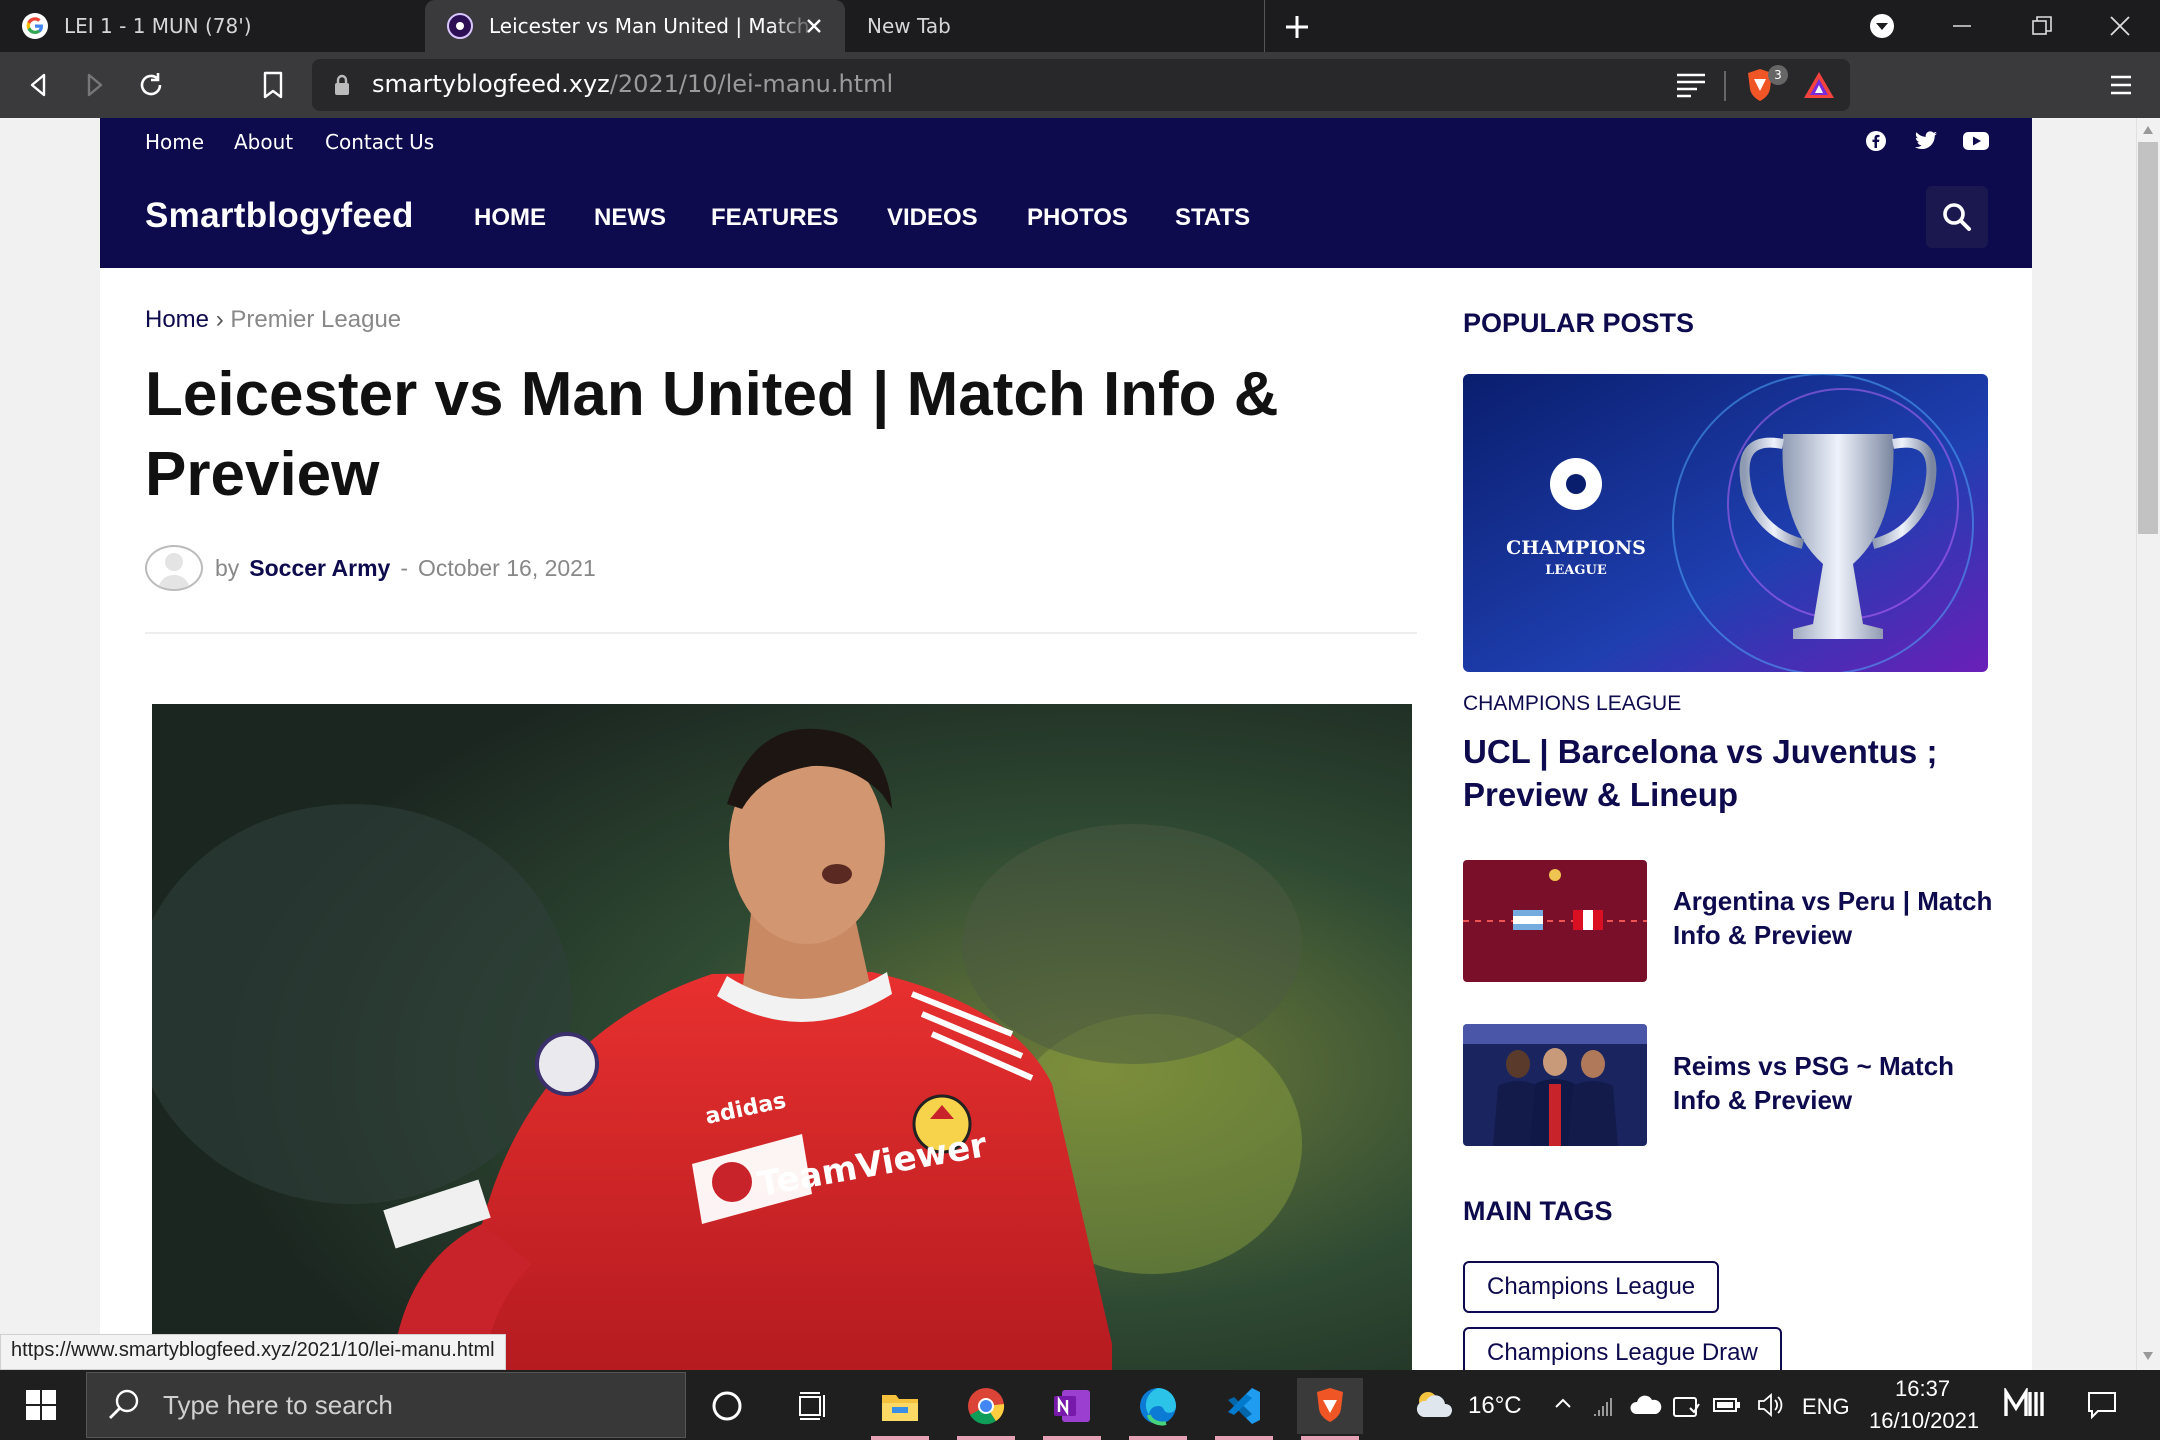  I want to click on onedrive-icon, so click(1646, 1405).